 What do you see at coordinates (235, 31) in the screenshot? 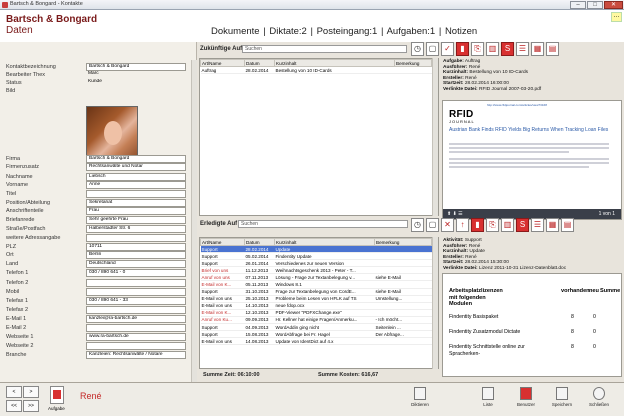
I see `tab-dokumente: Dokumente` at bounding box center [235, 31].